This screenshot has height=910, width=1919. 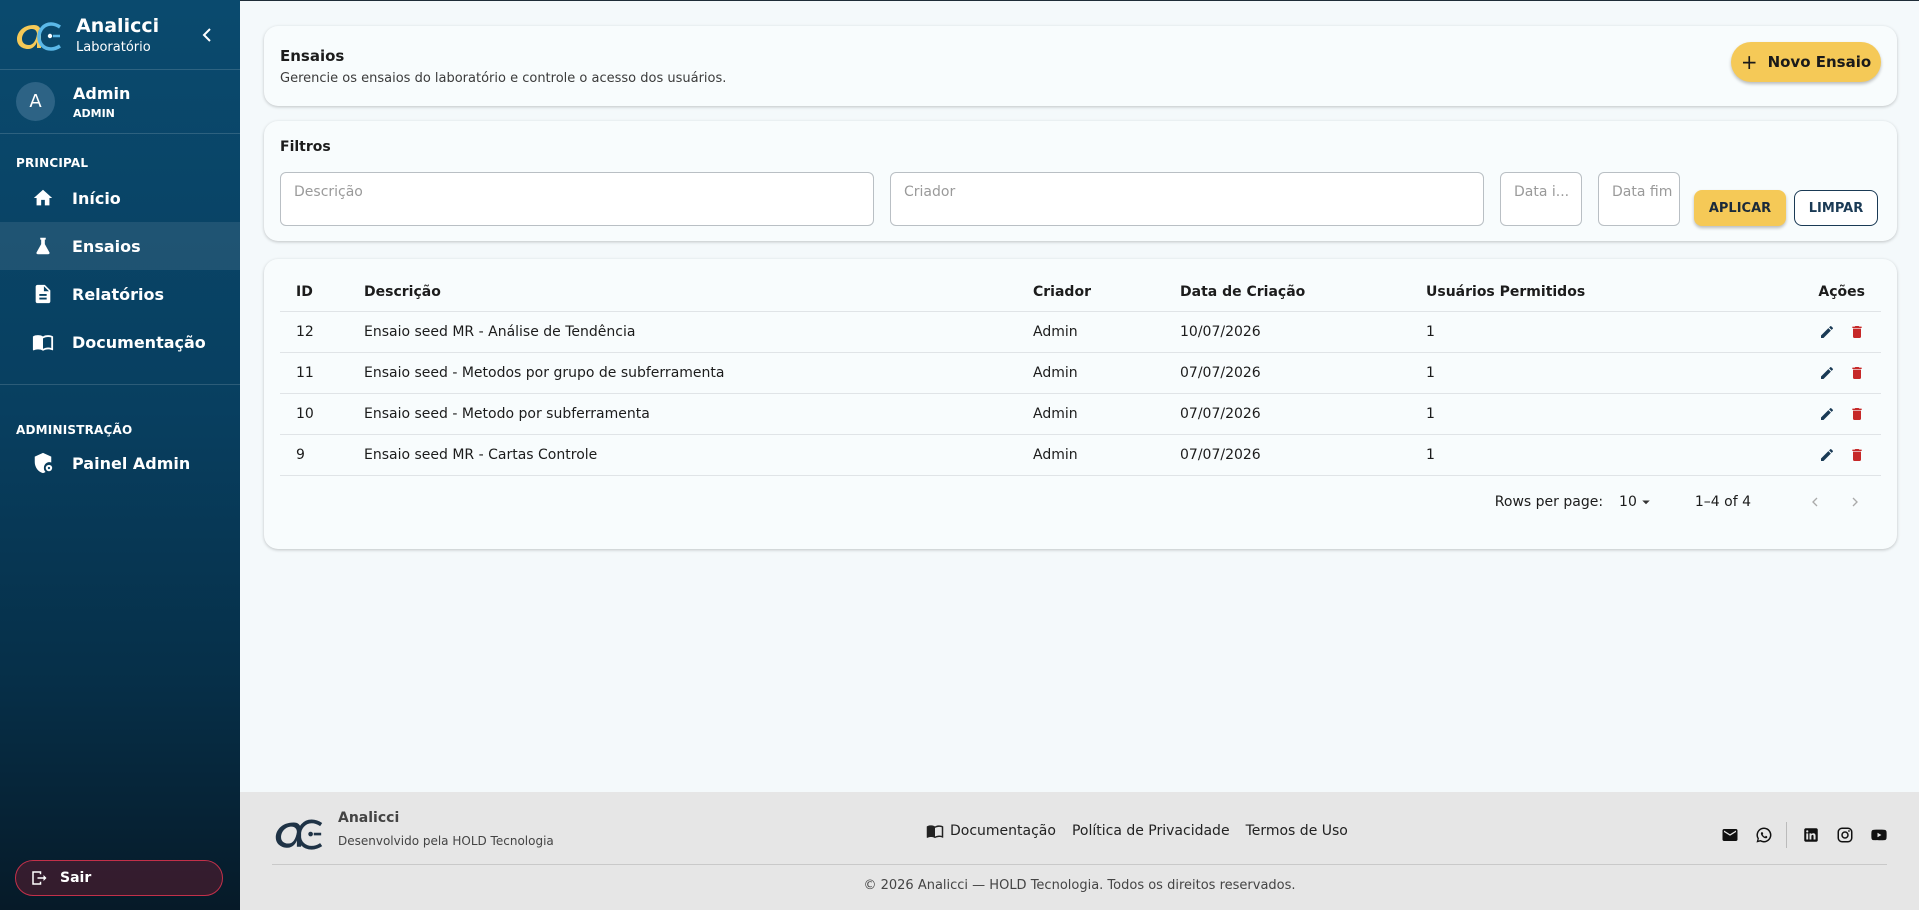 What do you see at coordinates (322, 292) in the screenshot?
I see `column-header-id: ID` at bounding box center [322, 292].